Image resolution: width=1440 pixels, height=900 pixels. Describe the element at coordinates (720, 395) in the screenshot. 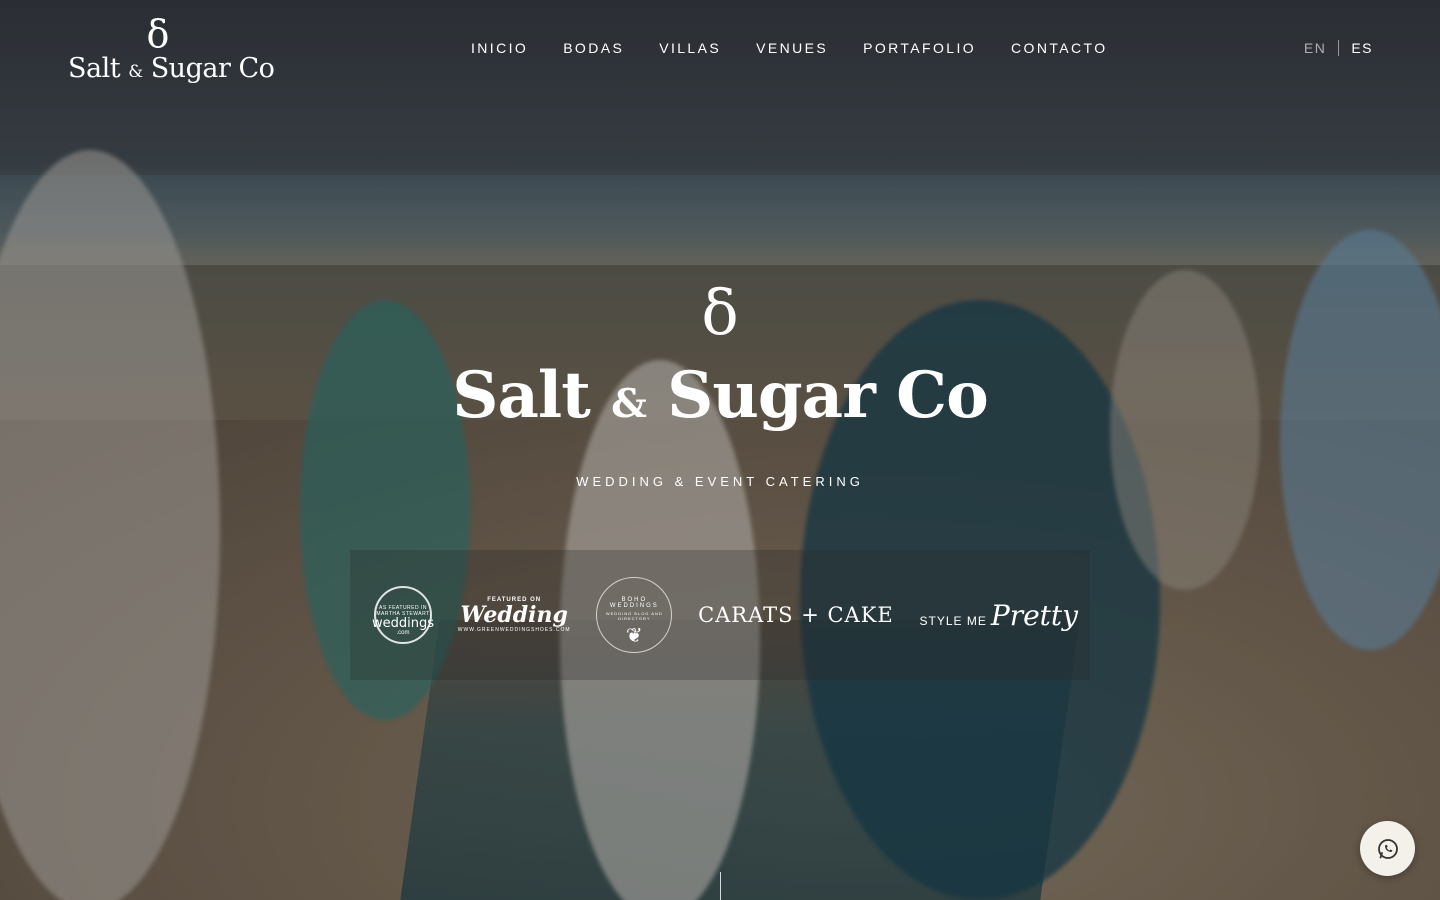

I see `hero-title: Salt & Sugar Co` at that location.